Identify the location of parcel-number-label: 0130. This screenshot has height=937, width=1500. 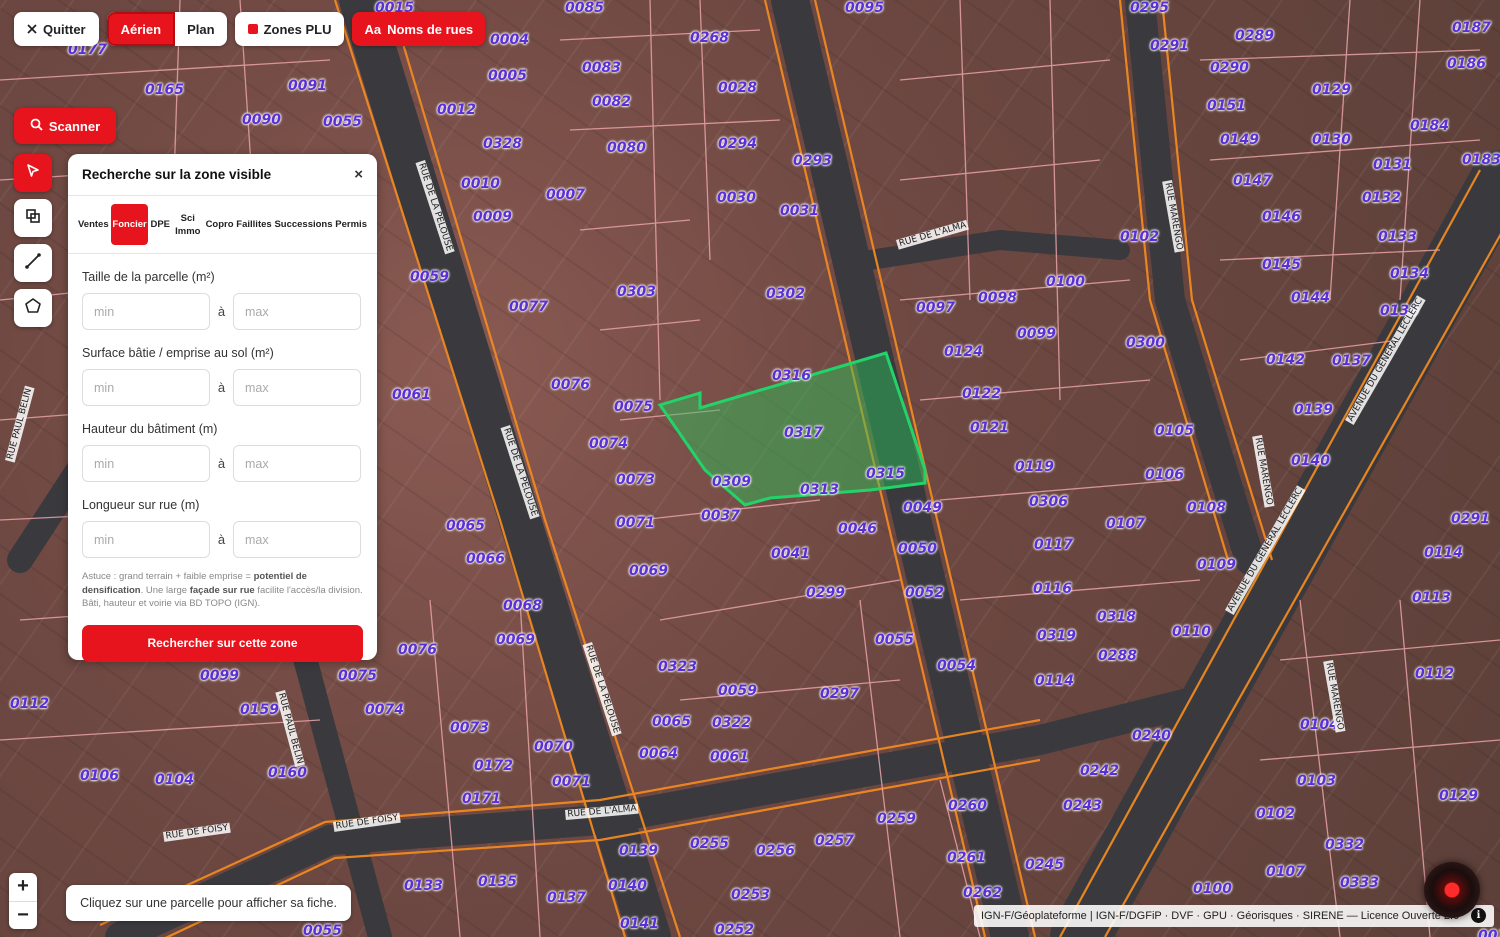
(1331, 140).